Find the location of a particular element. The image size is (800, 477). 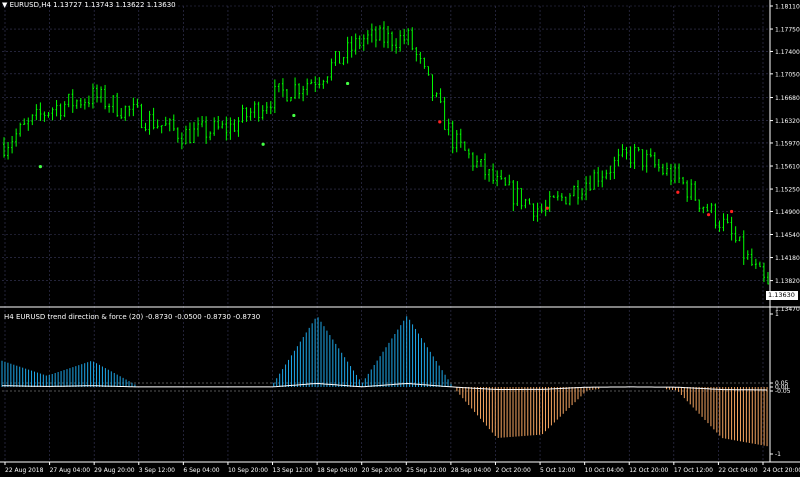

price-axis-label: 1.17400 is located at coordinates (787, 52).